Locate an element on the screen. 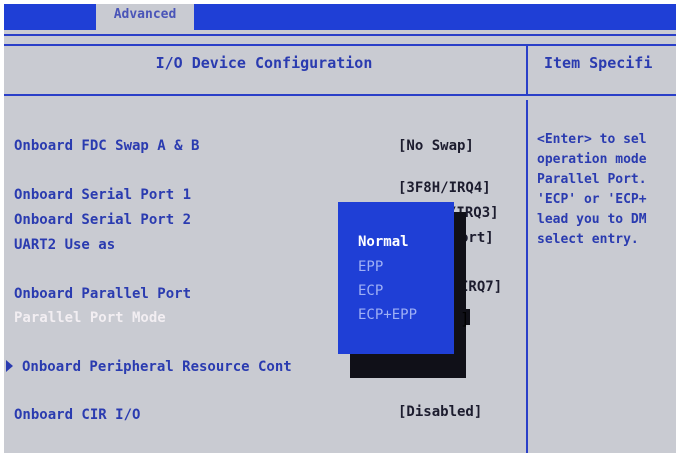  value-cir-io: [Disabled] is located at coordinates (440, 412).